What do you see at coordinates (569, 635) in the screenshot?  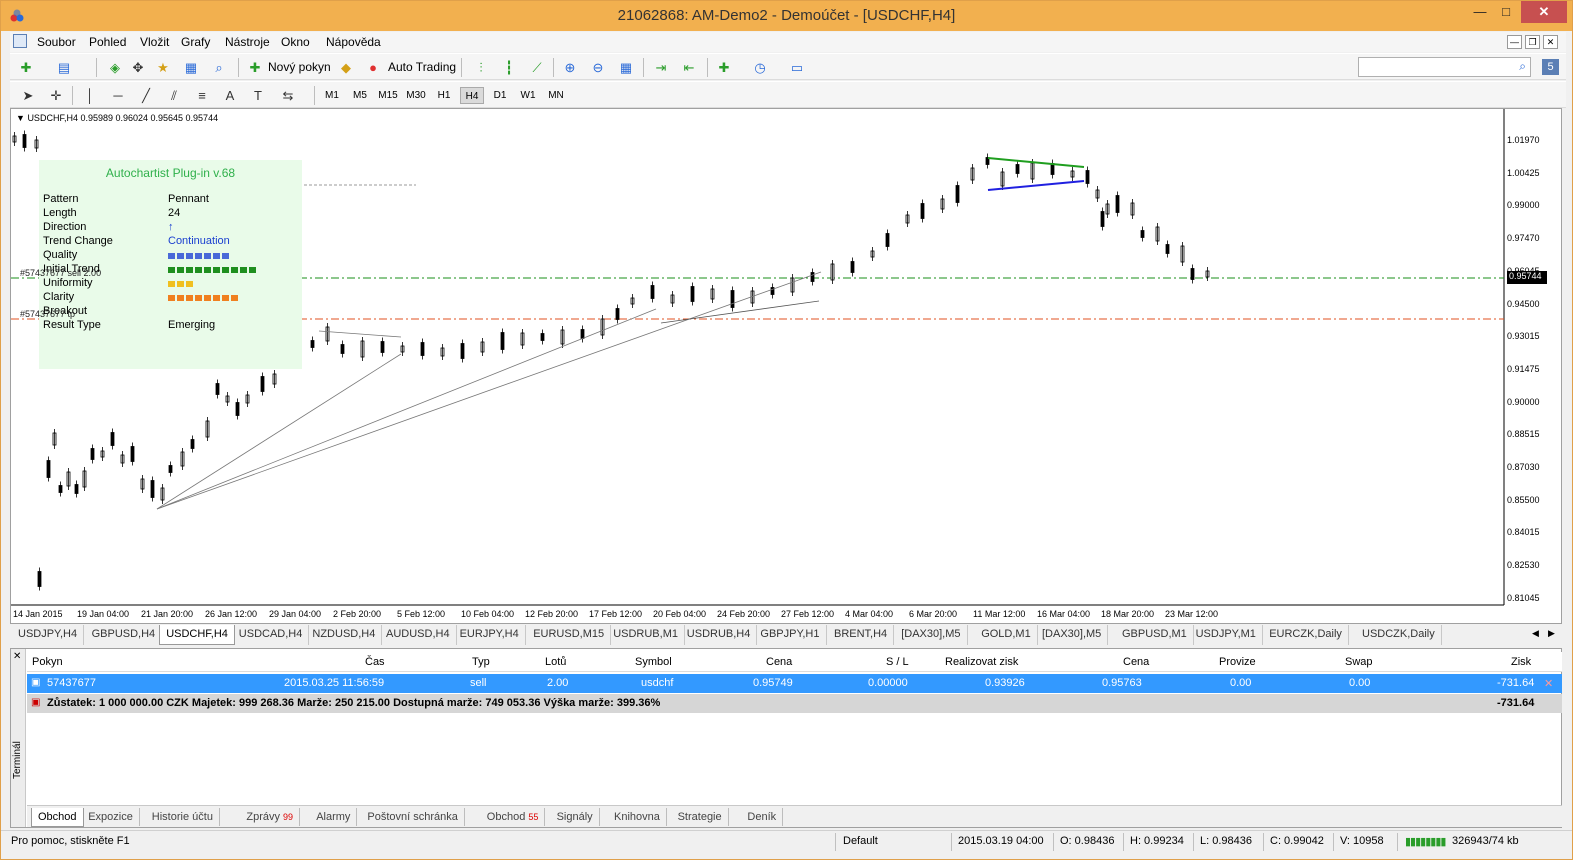 I see `chart-tab: EURUSD,M15` at bounding box center [569, 635].